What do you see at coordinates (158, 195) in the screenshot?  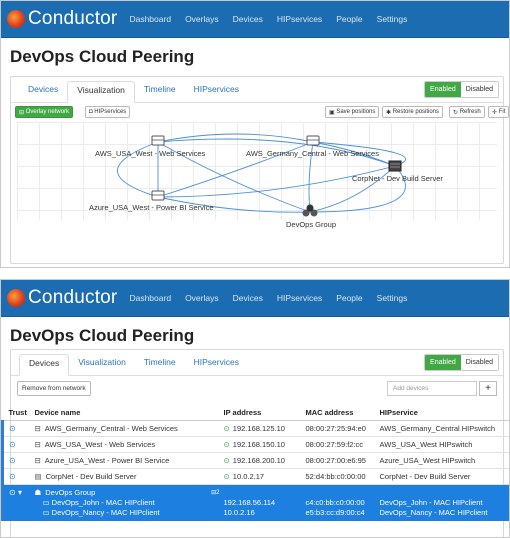 I see `node-azure-icon` at bounding box center [158, 195].